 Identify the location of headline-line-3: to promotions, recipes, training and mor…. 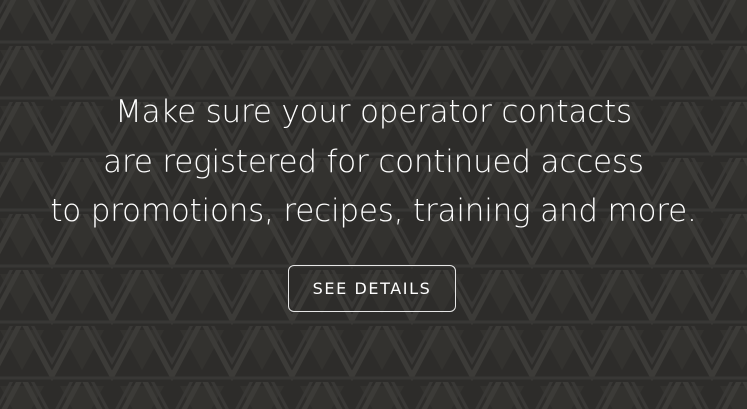
(373, 211).